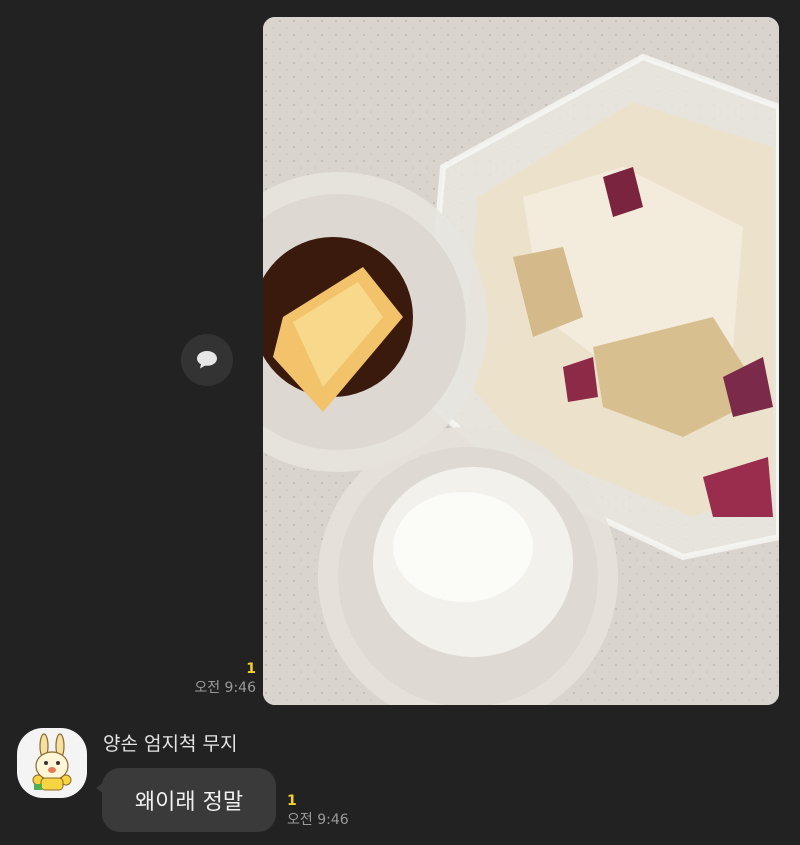 The height and width of the screenshot is (845, 800). Describe the element at coordinates (189, 802) in the screenshot. I see `message-text: 왜이래 정말` at that location.